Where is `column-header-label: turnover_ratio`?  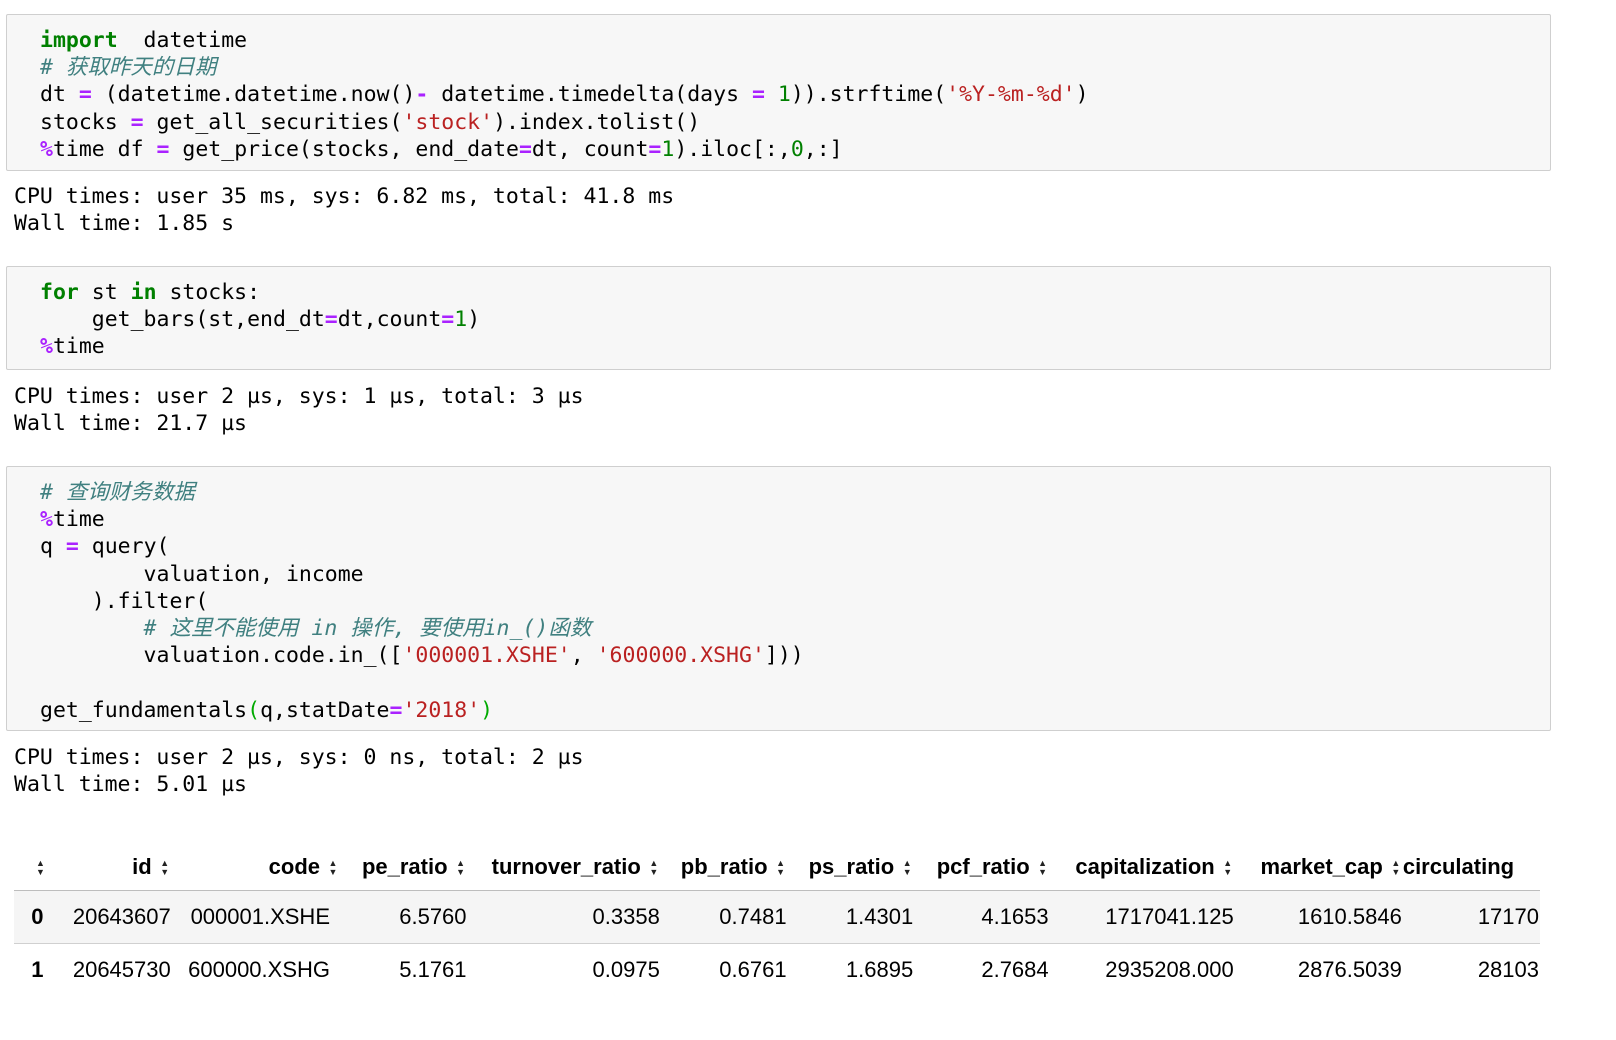
column-header-label: turnover_ratio is located at coordinates (566, 866).